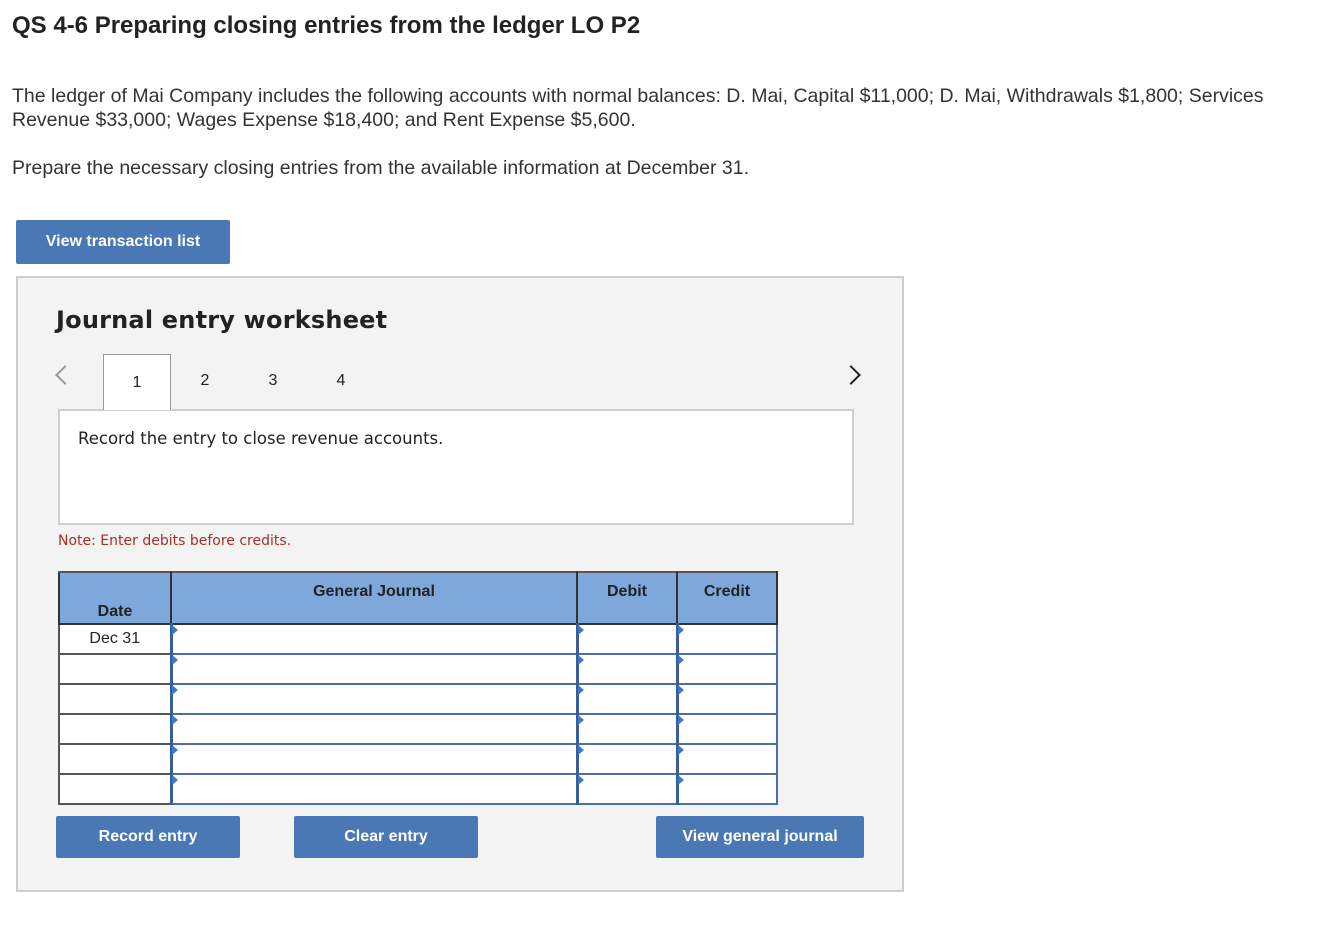  What do you see at coordinates (222, 320) in the screenshot?
I see `worksheet-title: Journal entry worksheet` at bounding box center [222, 320].